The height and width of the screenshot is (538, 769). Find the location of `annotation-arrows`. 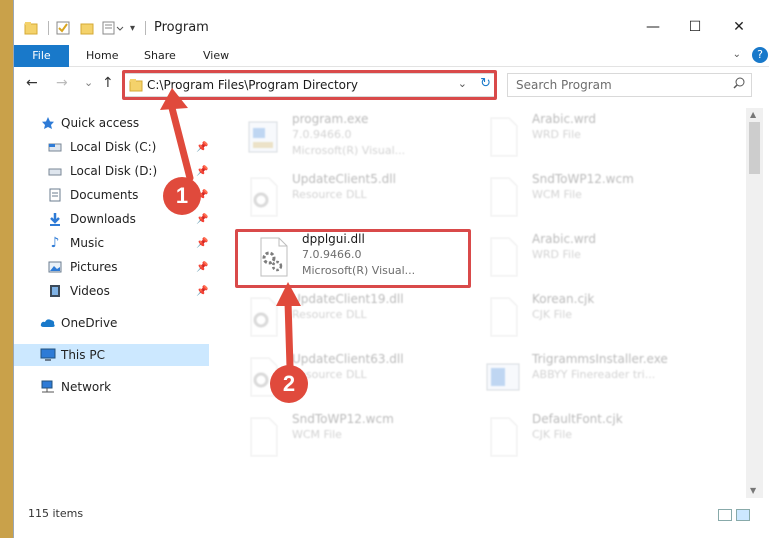

annotation-arrows is located at coordinates (230, 229).